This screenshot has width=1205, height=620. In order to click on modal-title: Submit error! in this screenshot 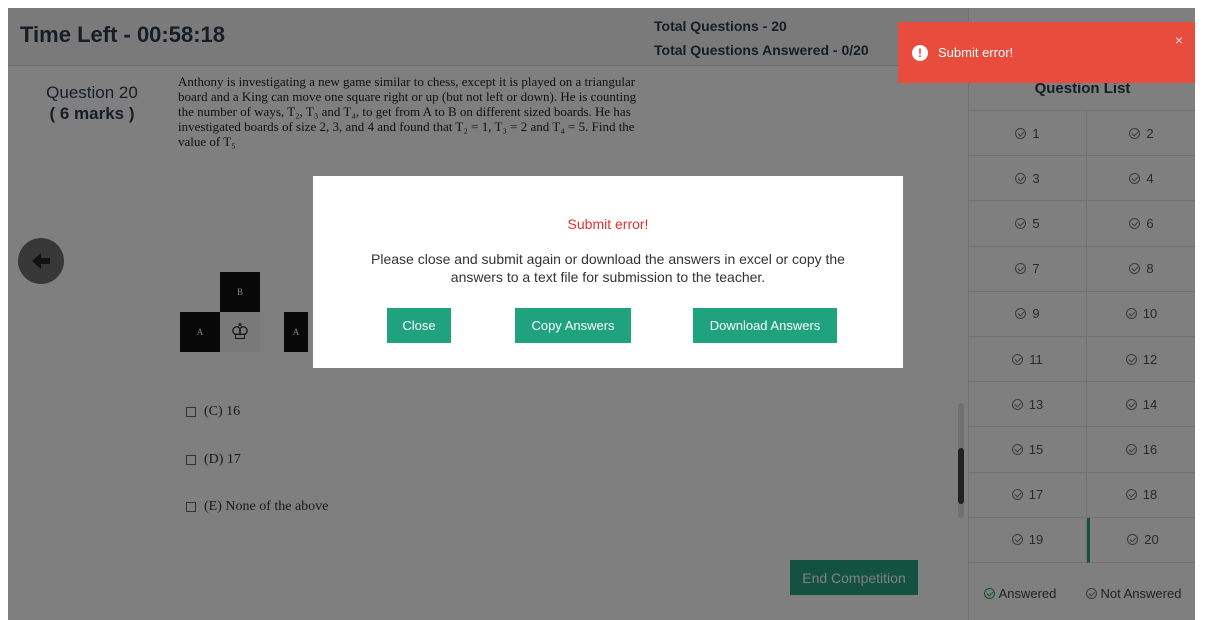, I will do `click(608, 224)`.